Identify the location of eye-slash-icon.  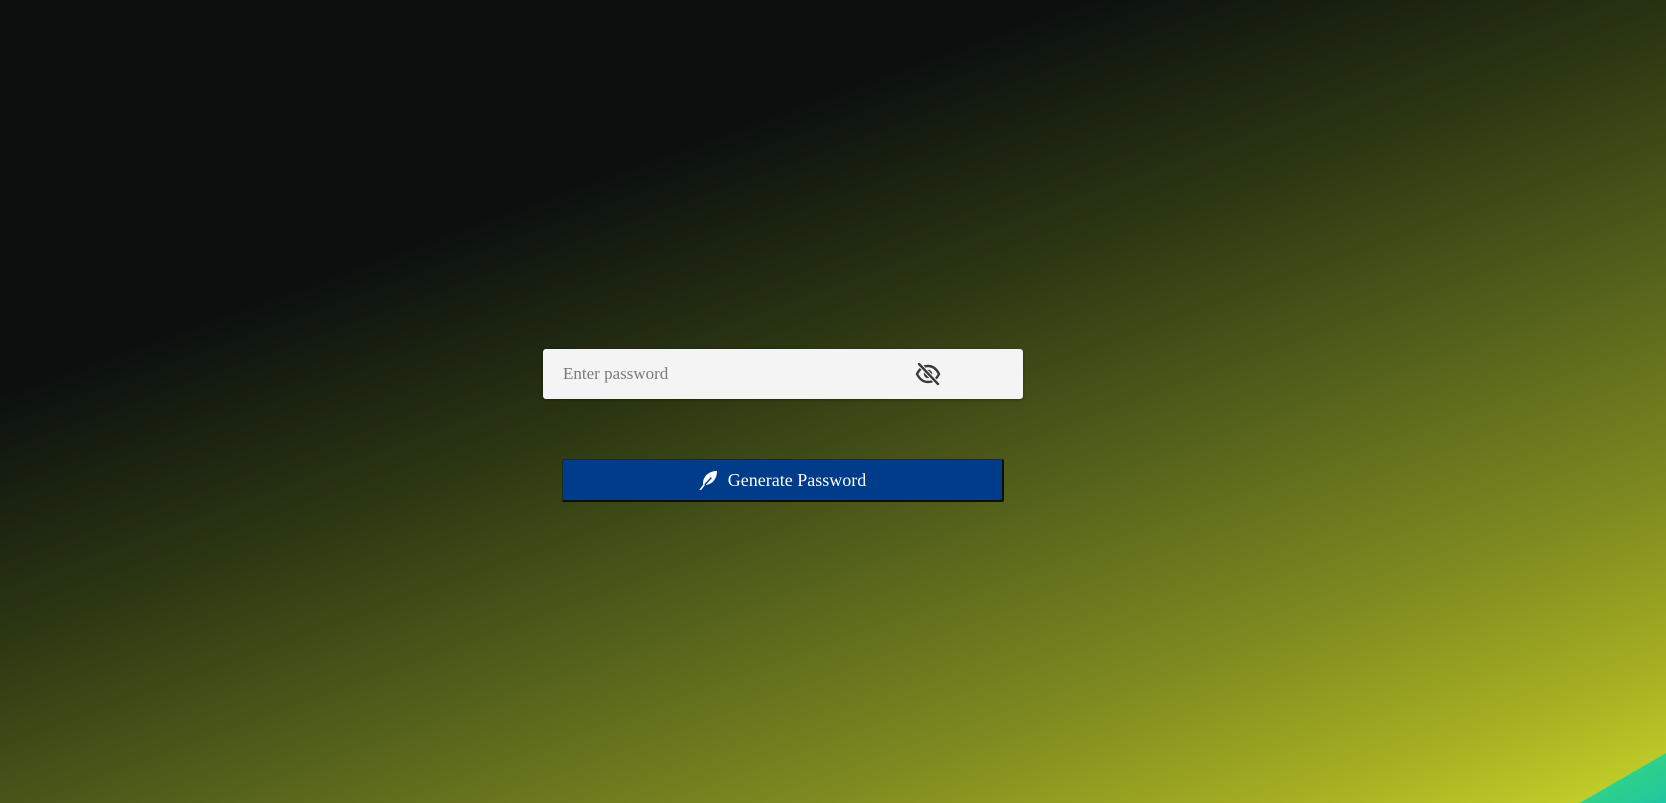
(928, 374).